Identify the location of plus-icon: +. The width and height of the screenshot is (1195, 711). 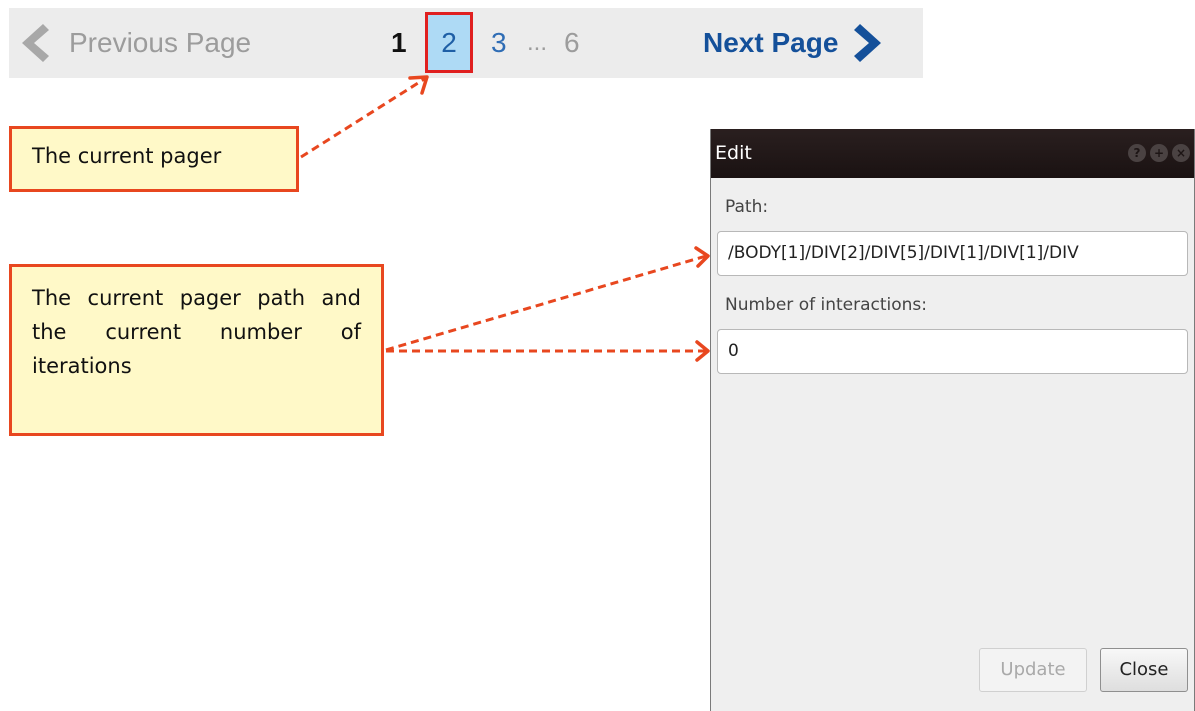
(1159, 153).